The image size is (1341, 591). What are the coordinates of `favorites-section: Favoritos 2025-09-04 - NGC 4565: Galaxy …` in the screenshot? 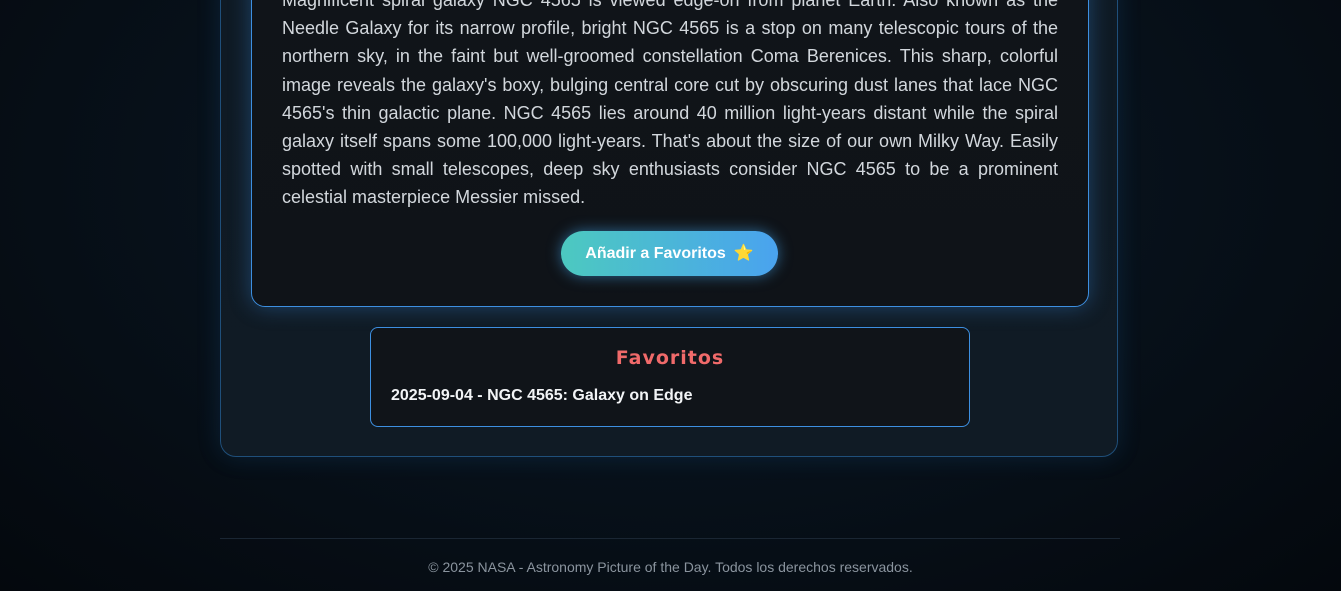 It's located at (670, 377).